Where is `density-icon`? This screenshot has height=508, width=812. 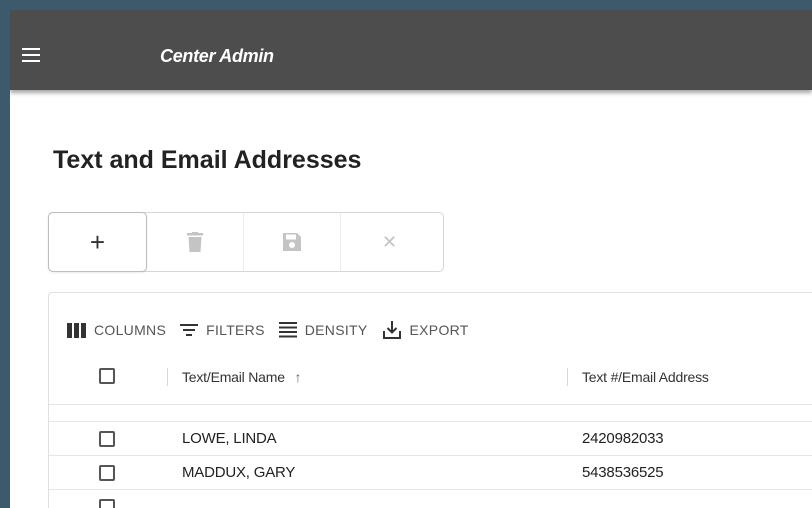 density-icon is located at coordinates (287, 330).